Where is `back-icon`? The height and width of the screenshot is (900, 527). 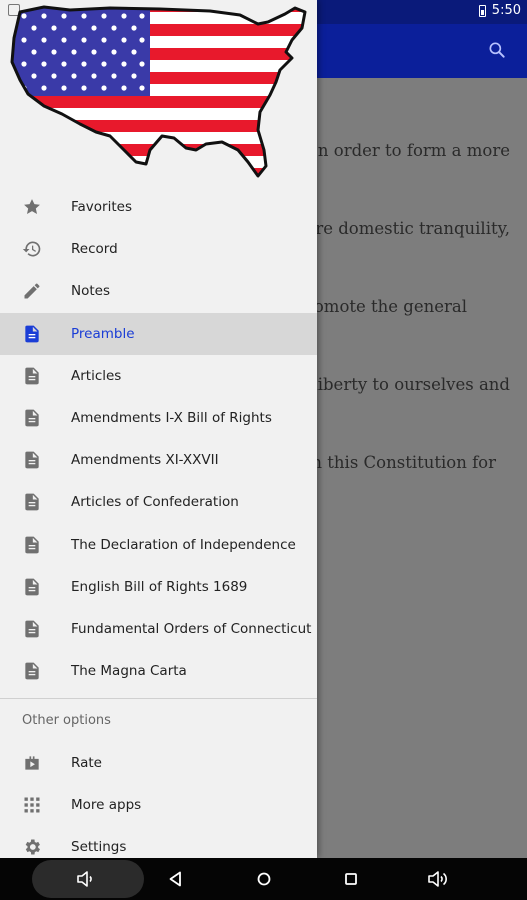 back-icon is located at coordinates (176, 879).